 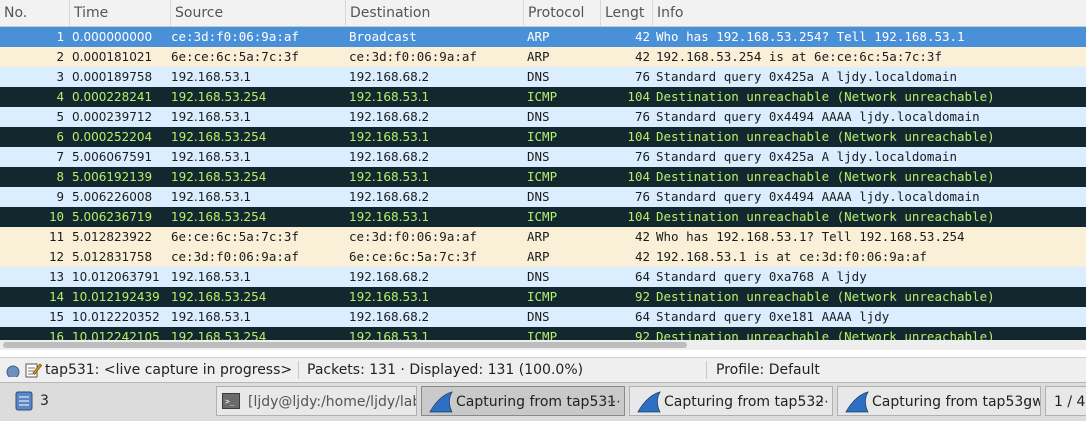 What do you see at coordinates (56, 296) in the screenshot?
I see `packet-number: 14` at bounding box center [56, 296].